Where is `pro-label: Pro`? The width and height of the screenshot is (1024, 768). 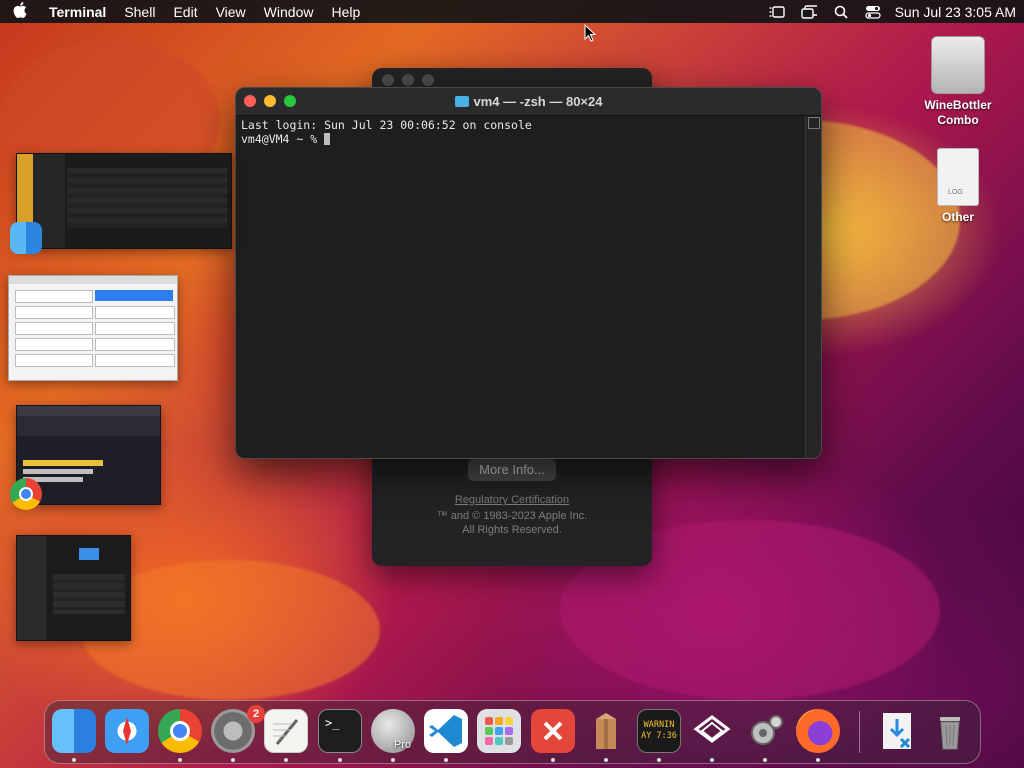
pro-label: Pro is located at coordinates (402, 745).